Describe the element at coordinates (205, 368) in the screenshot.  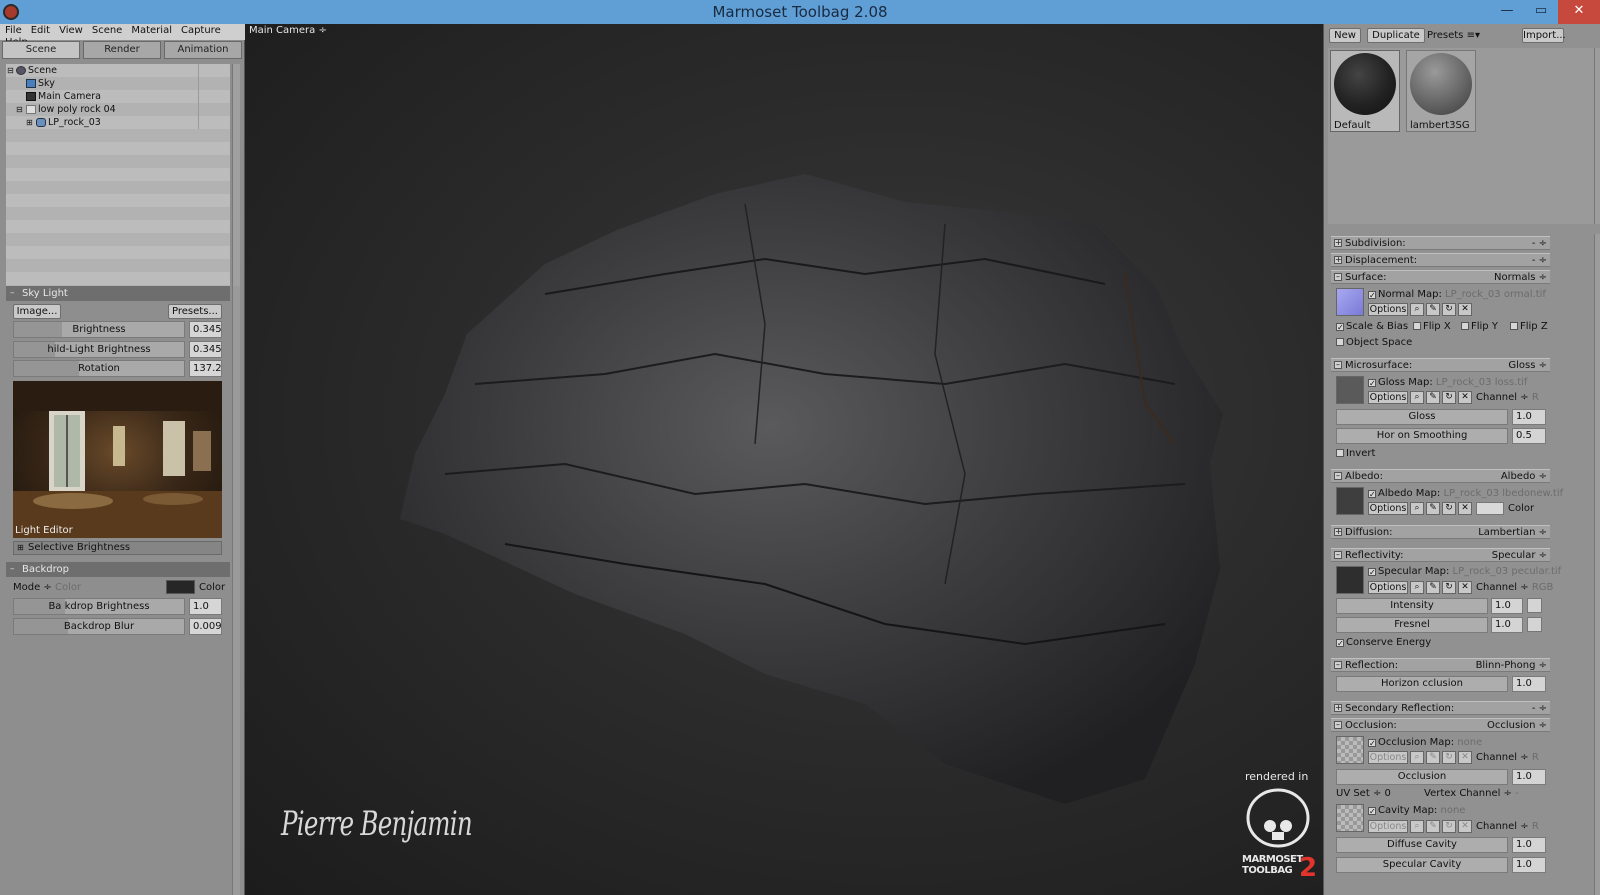
I see `rotation-value: 137.2` at that location.